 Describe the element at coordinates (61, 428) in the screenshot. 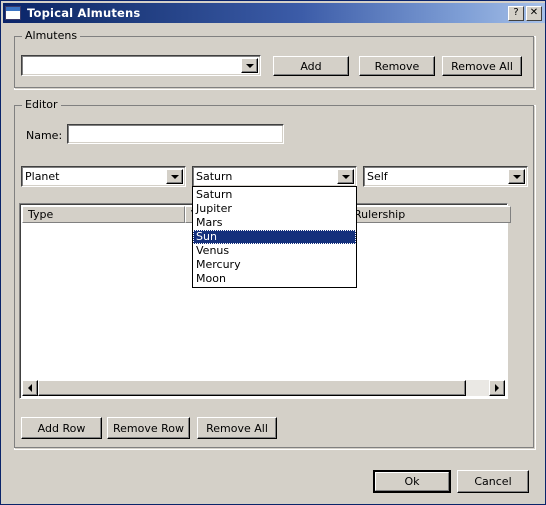

I see `add-row-button: Add Row` at that location.